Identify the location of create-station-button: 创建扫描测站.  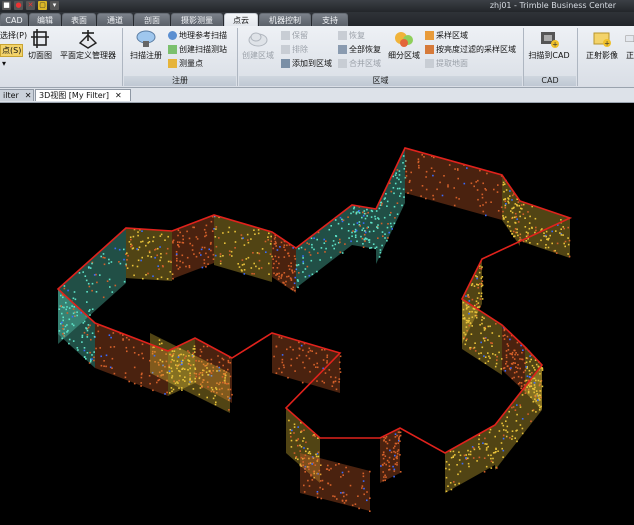
(197, 49).